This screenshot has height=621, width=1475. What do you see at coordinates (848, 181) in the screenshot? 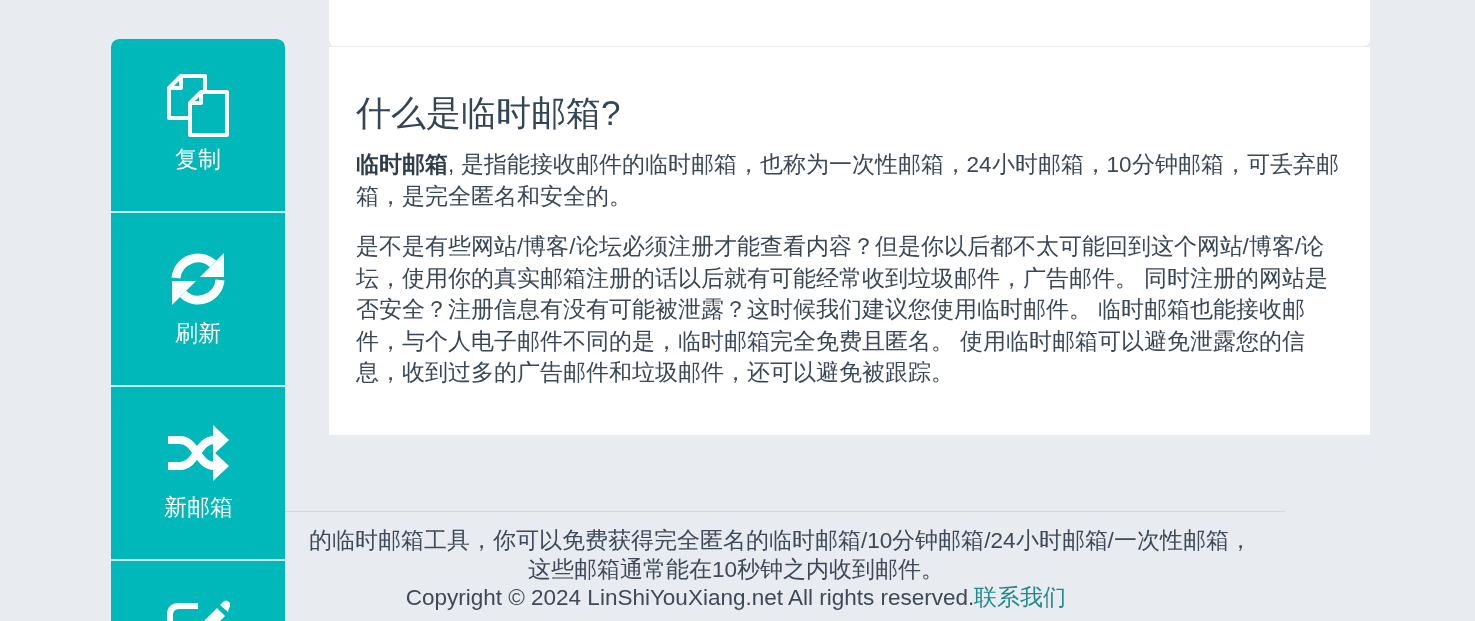
I see `info-paragraph: 临时邮箱, 是指能接收邮件的临时邮箱，也称为一次性邮箱，24小时邮箱，10分钟邮箱，可丢弃邮箱，是完全匿名和安全的。` at bounding box center [848, 181].